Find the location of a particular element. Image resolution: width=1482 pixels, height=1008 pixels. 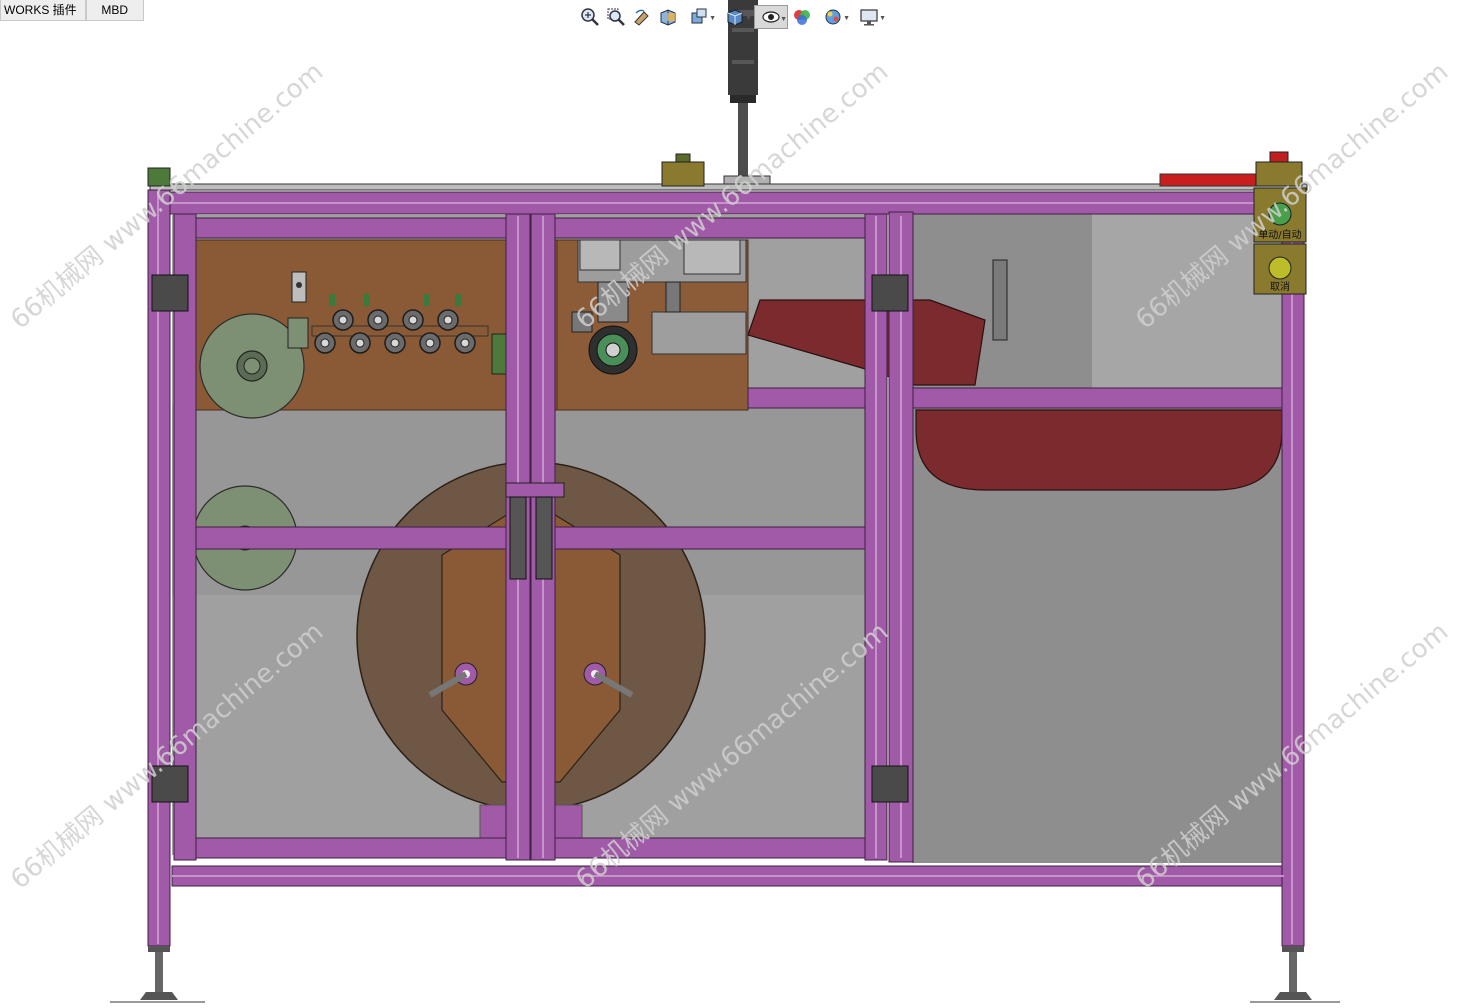

edit-appearance-icon: ▼ is located at coordinates (833, 17).